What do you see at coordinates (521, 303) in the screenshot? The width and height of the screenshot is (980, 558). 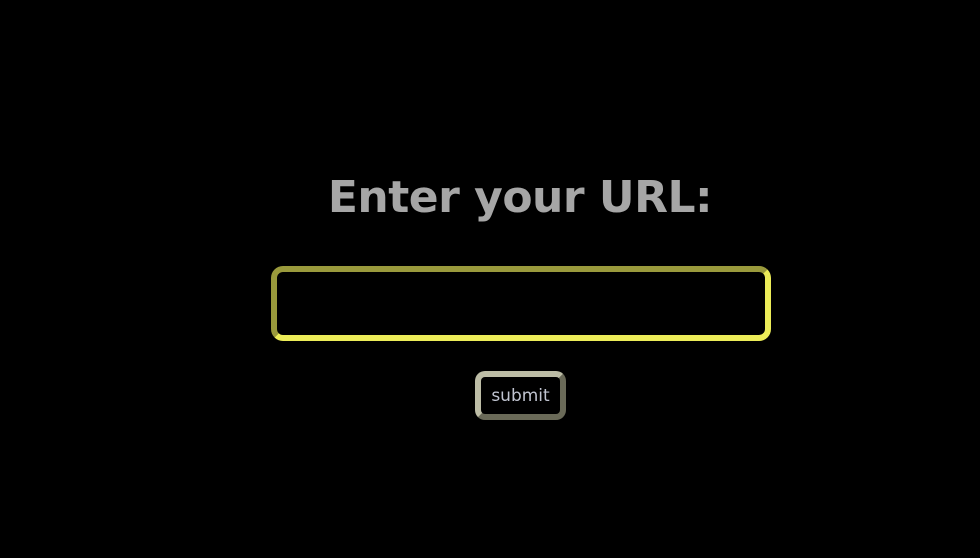 I see `url-input` at bounding box center [521, 303].